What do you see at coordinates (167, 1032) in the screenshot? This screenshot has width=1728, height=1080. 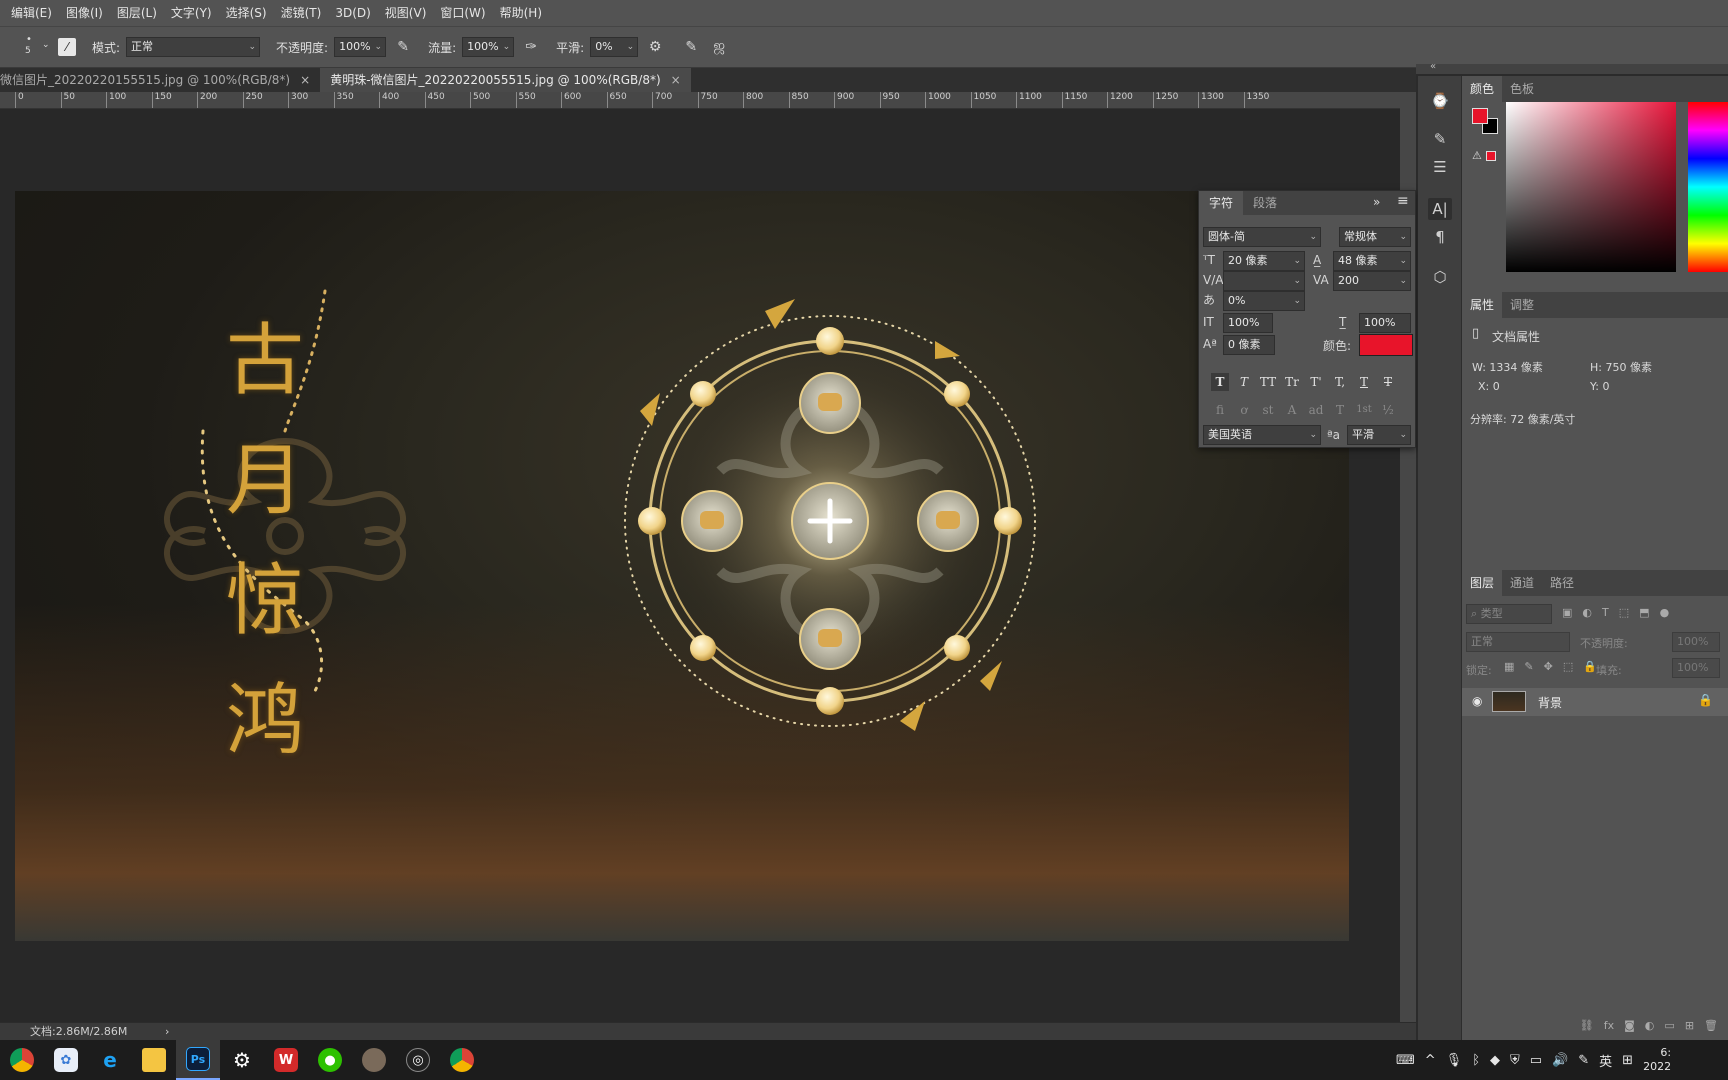 I see `status-arrow: ›` at bounding box center [167, 1032].